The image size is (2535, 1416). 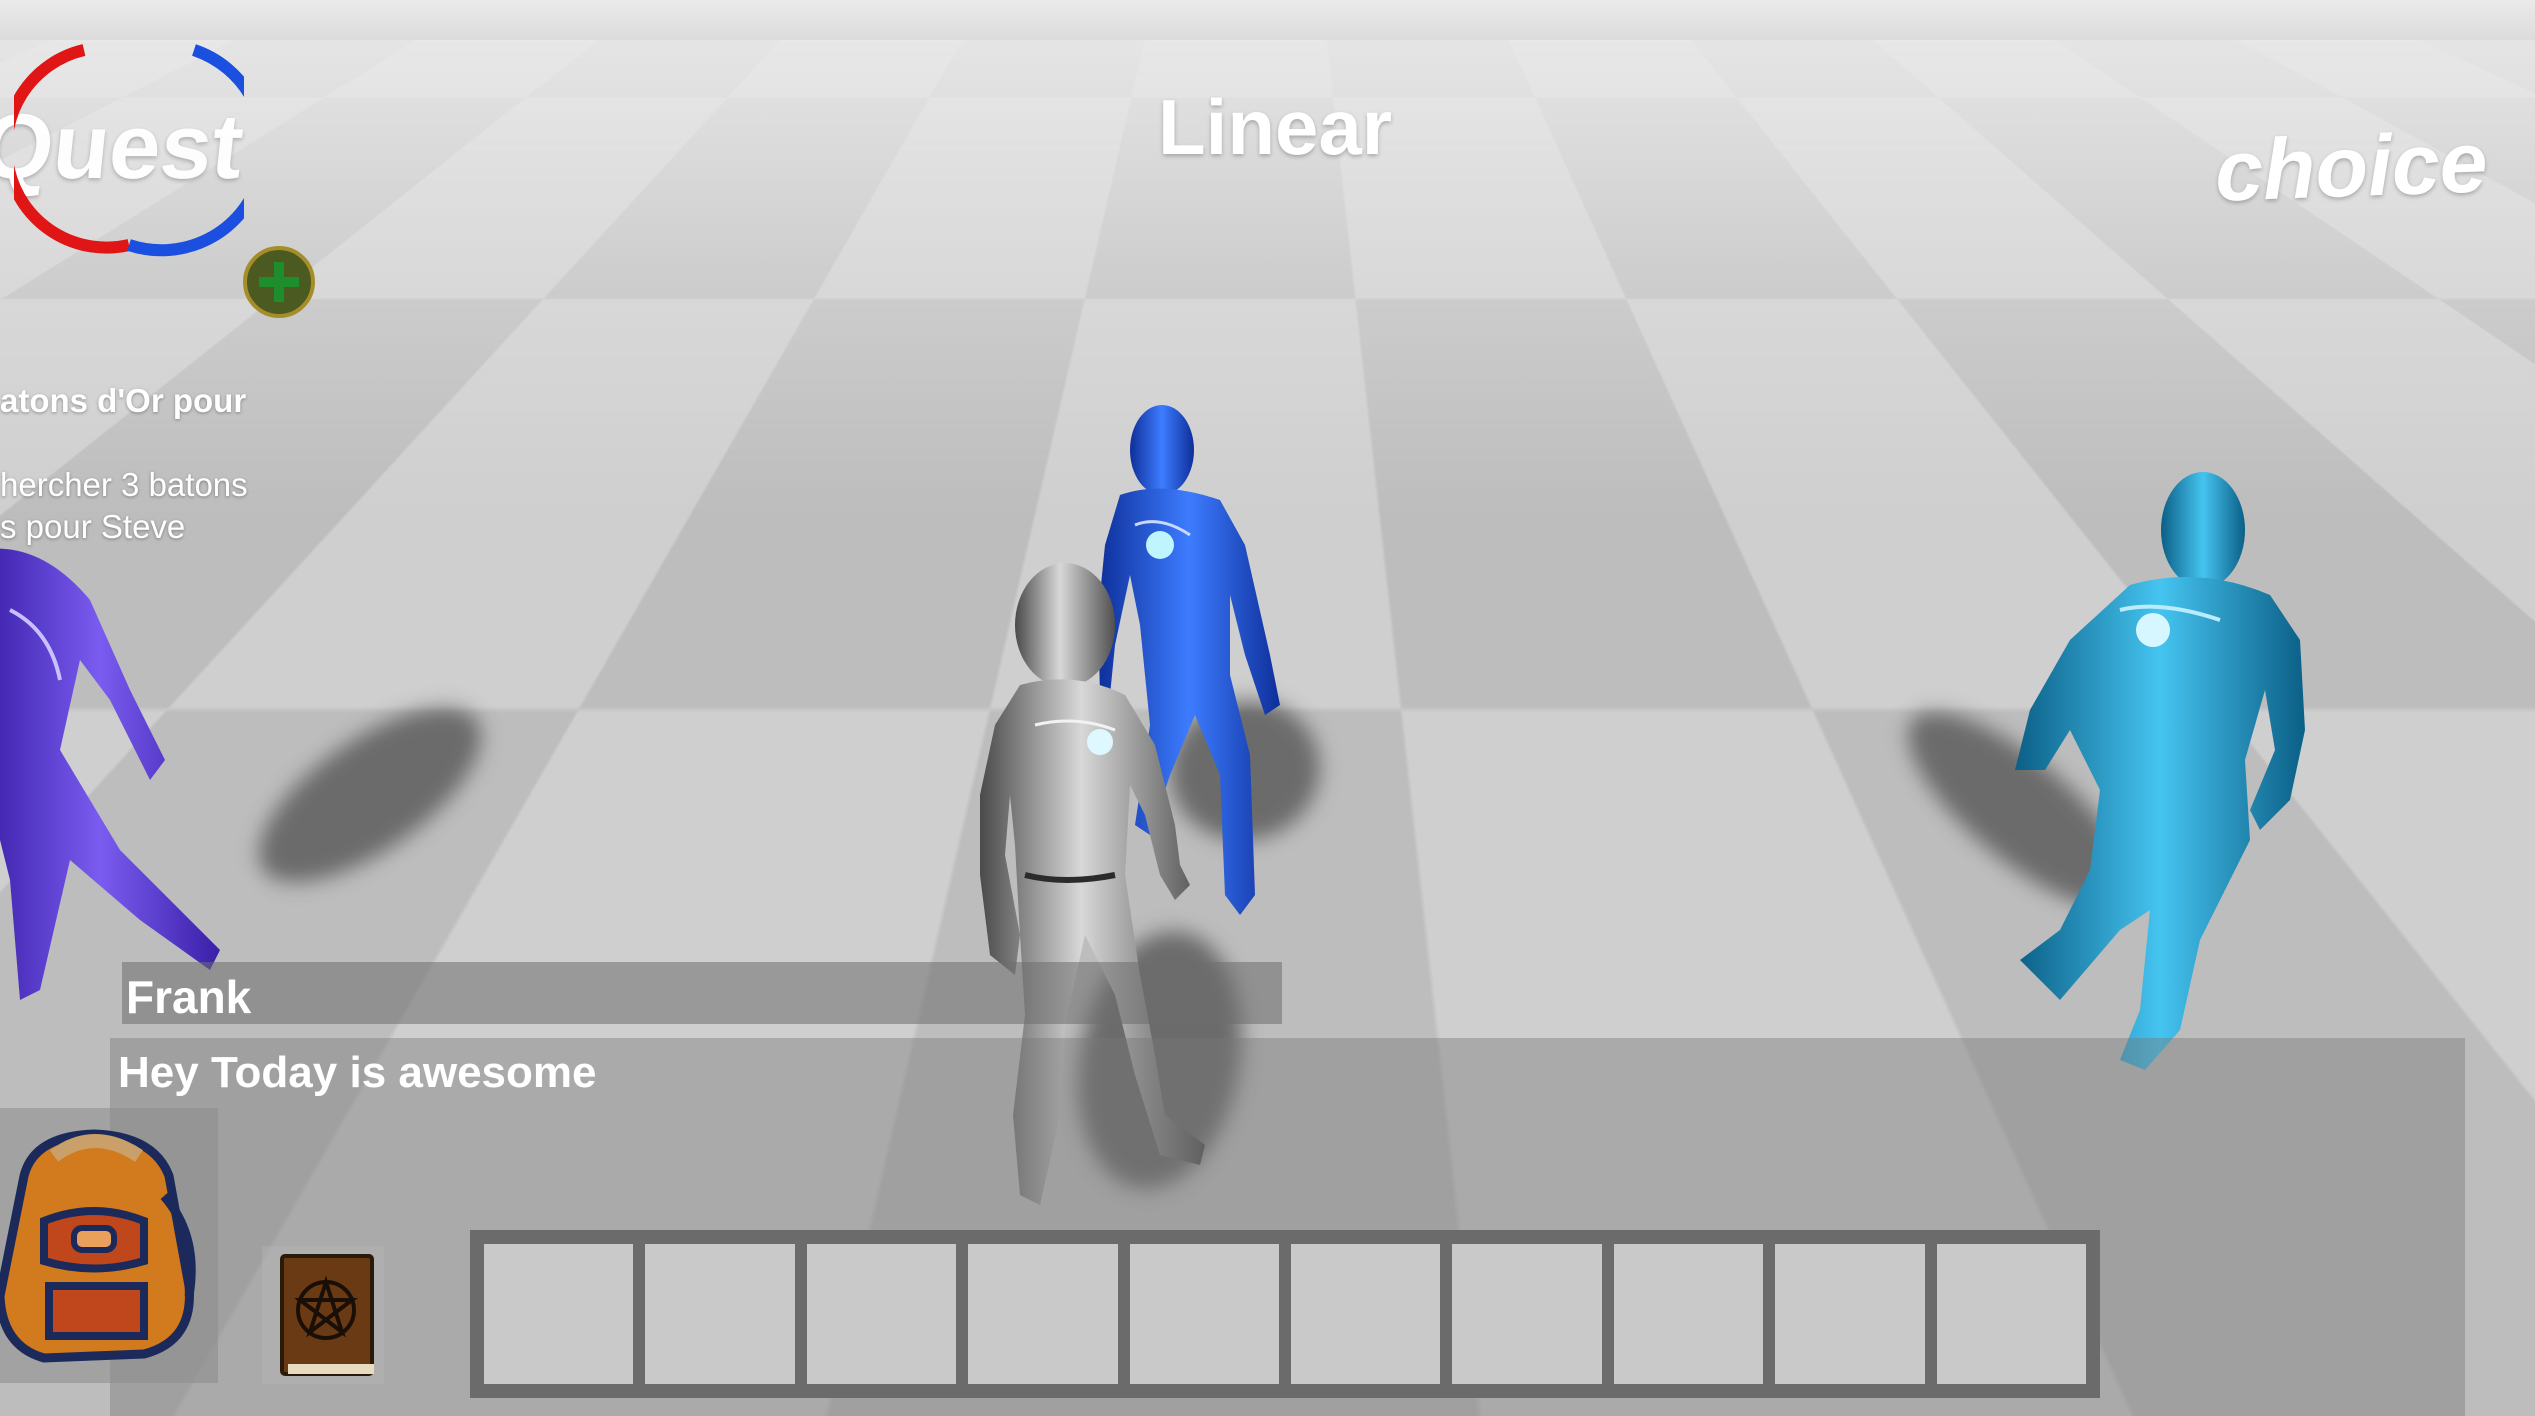 I want to click on cyan-character, so click(x=2160, y=771).